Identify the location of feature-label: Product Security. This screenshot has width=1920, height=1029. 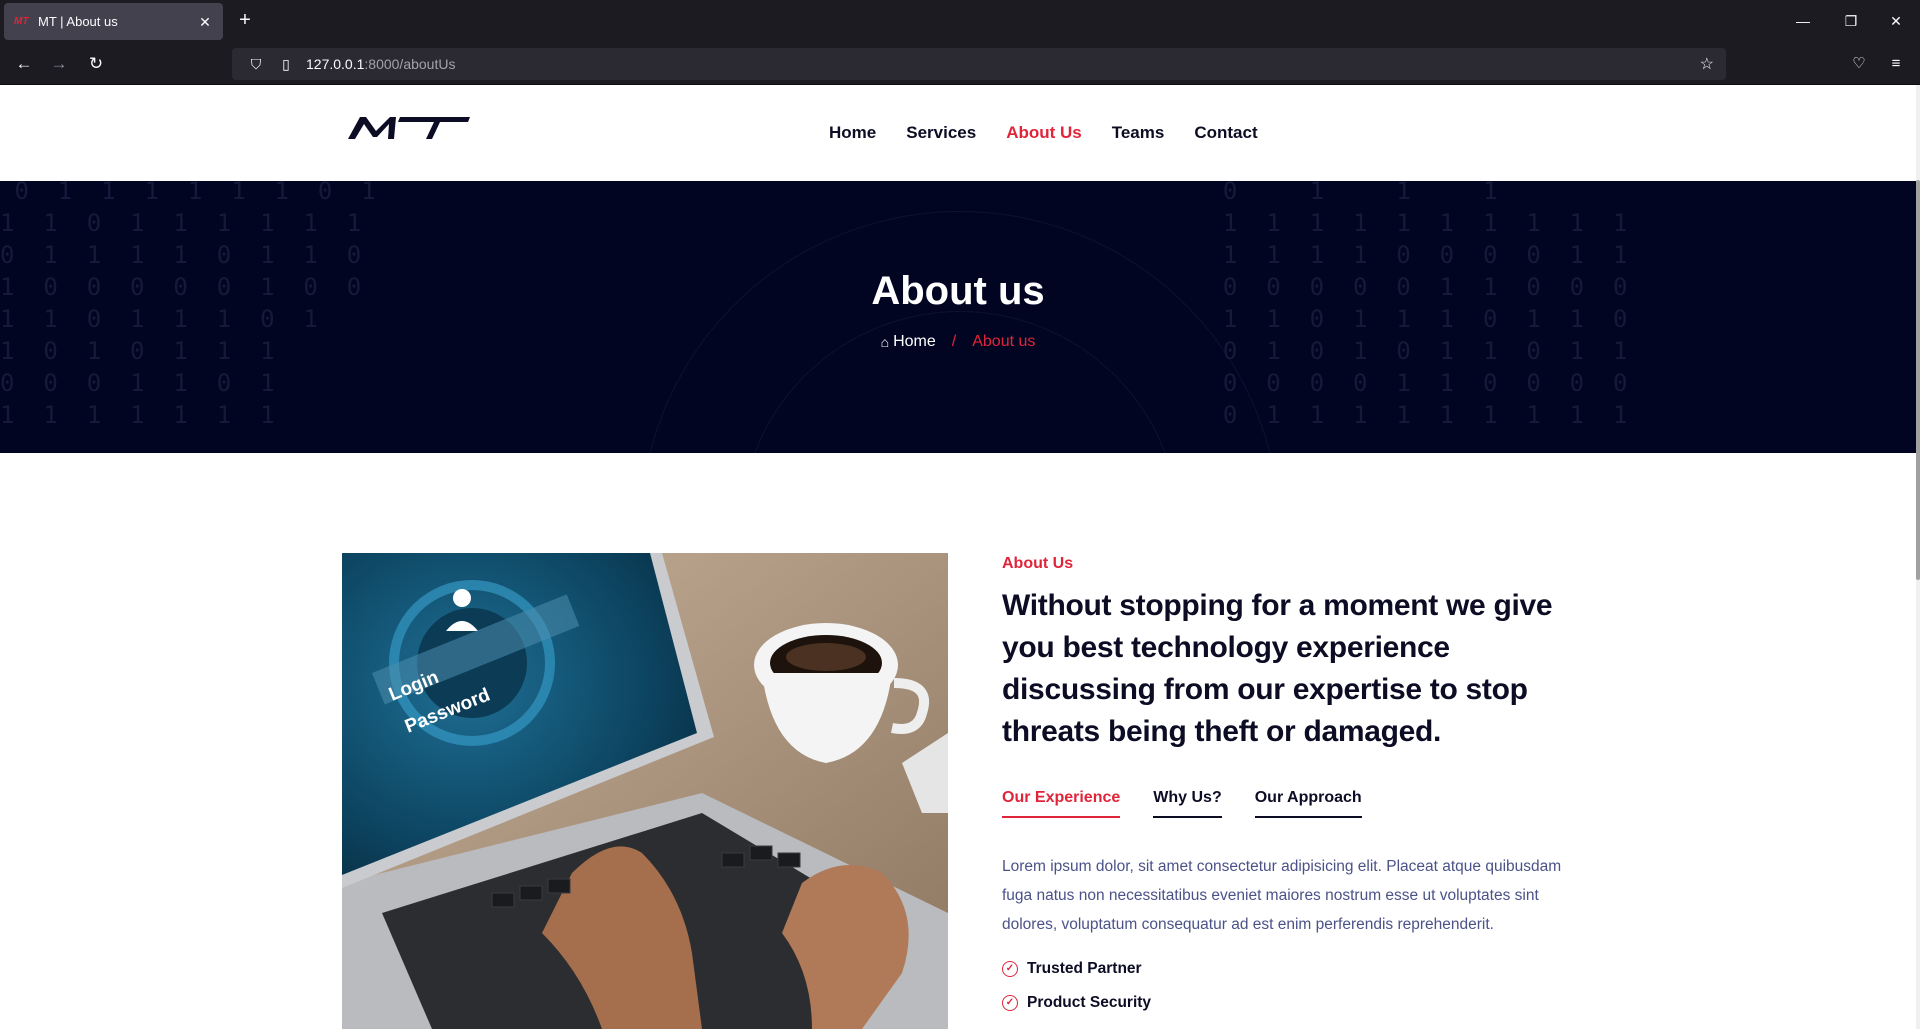
(1089, 1002).